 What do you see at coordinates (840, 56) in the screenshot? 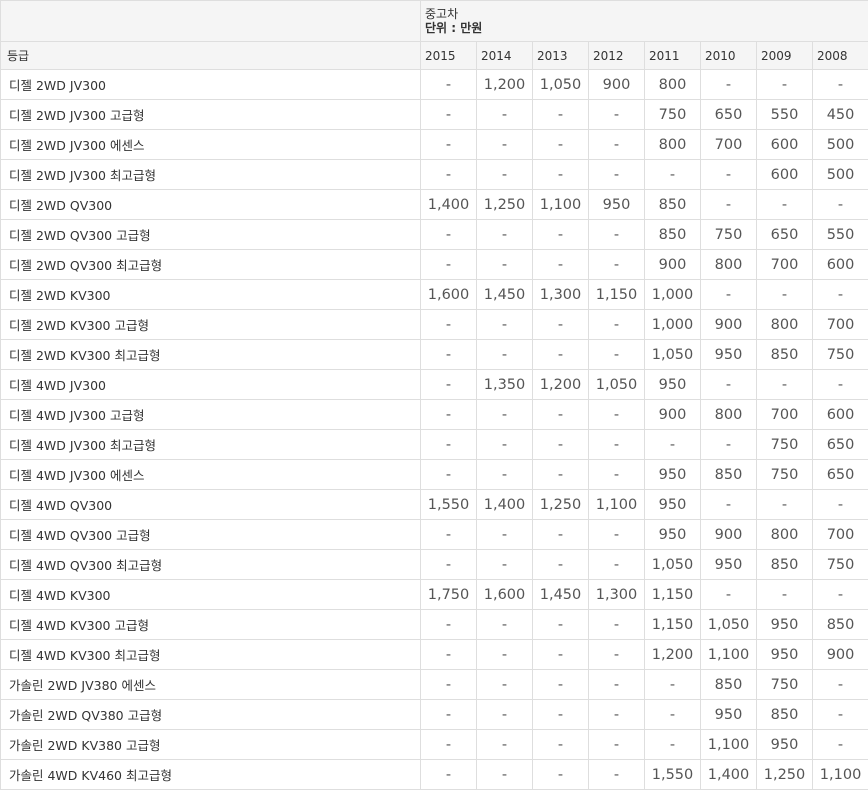
I see `year-header: 2008` at bounding box center [840, 56].